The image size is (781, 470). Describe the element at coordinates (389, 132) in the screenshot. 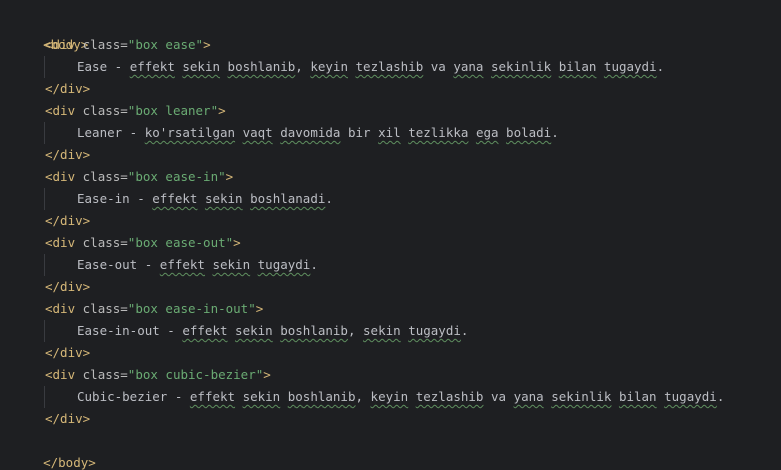

I see `misspelled-word: xil` at that location.